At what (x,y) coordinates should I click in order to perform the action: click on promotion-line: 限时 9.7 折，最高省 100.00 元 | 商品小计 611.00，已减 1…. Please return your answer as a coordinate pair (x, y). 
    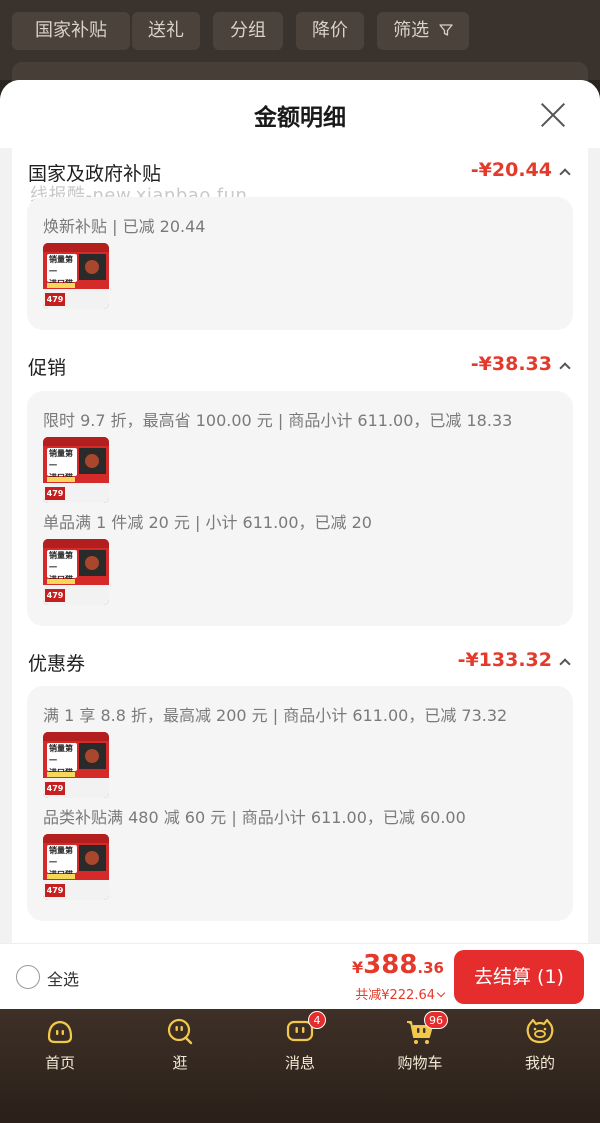
    Looking at the image, I should click on (278, 420).